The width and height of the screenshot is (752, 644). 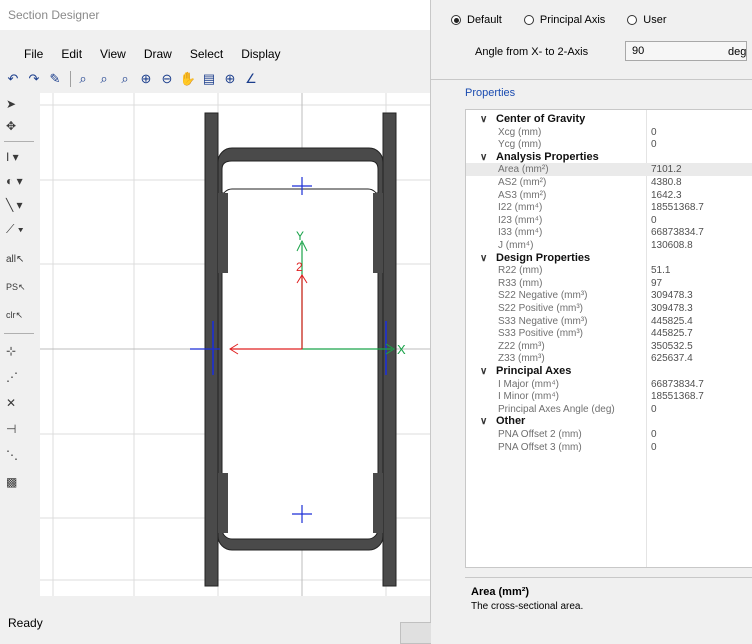 I want to click on menu-draw: Draw, so click(x=158, y=54).